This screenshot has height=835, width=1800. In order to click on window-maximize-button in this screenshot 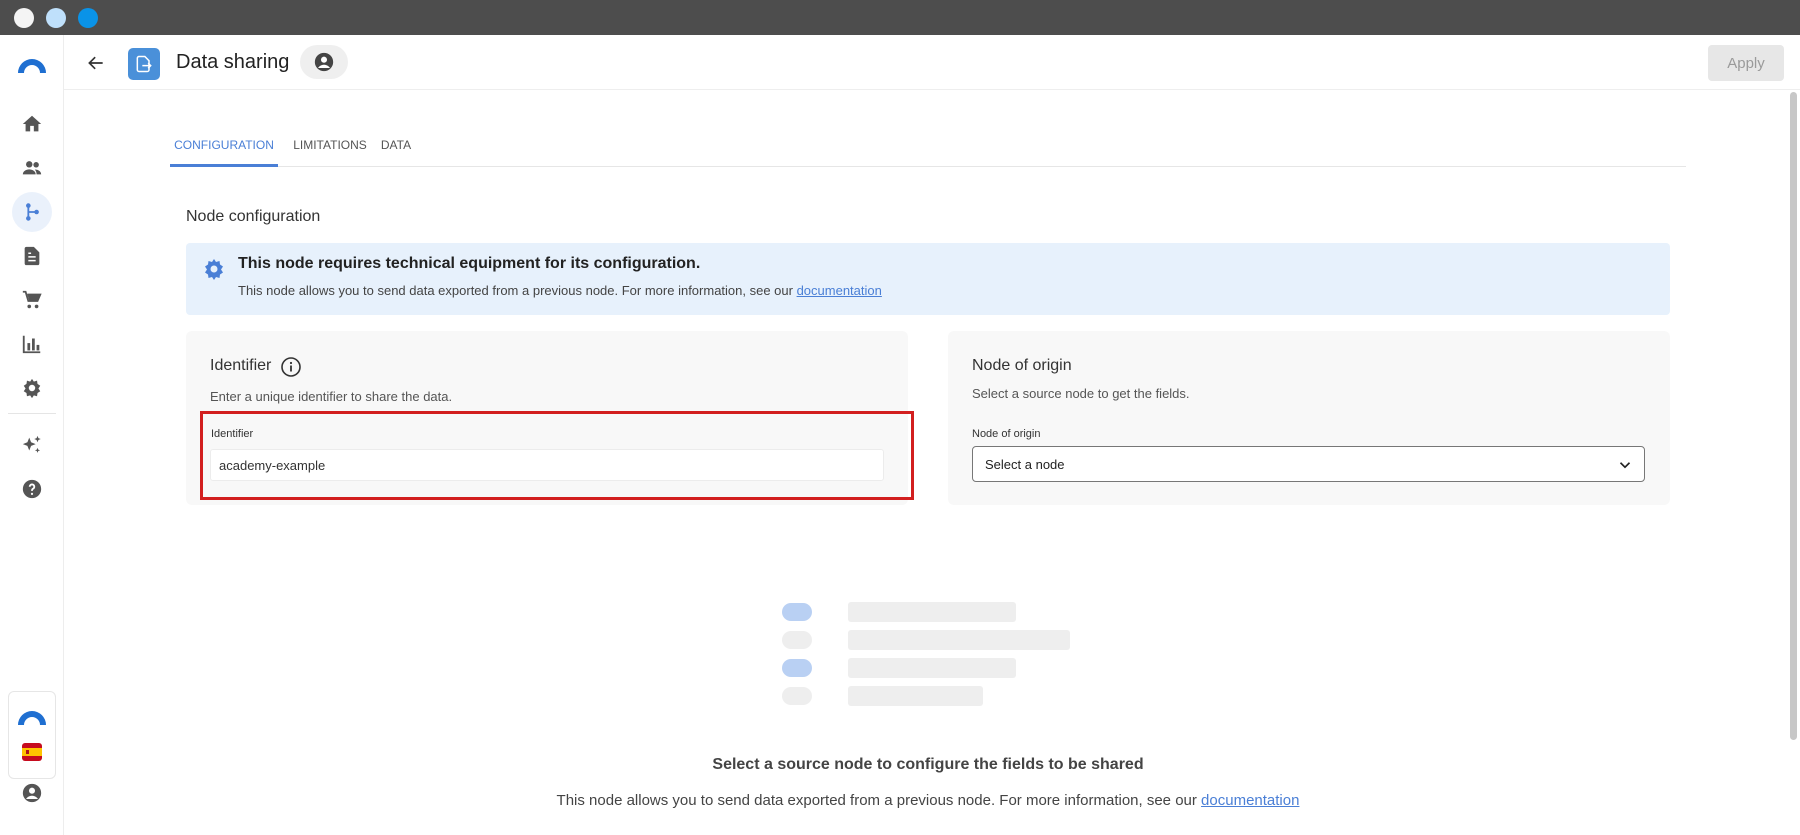, I will do `click(88, 18)`.